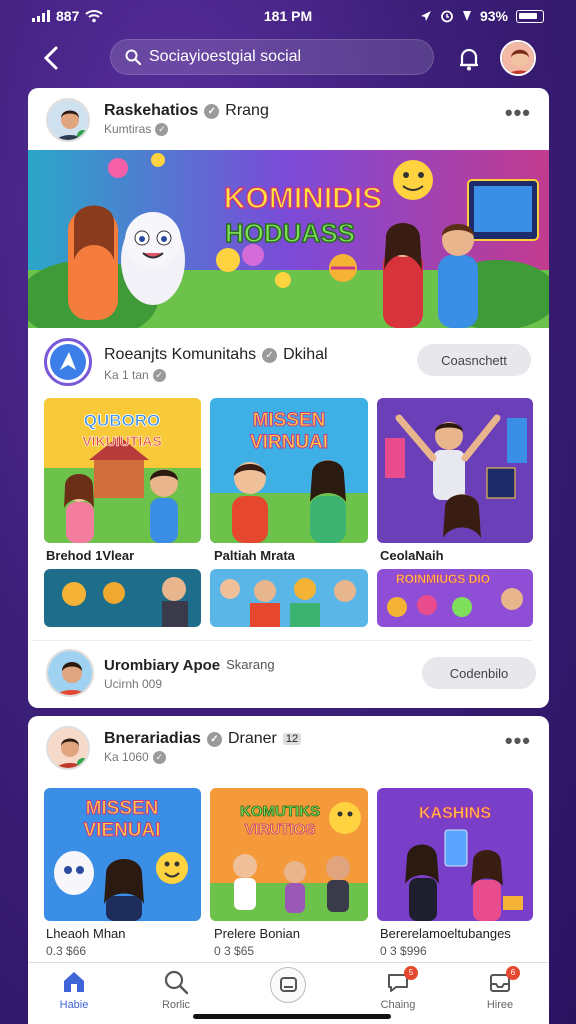  Describe the element at coordinates (122, 854) in the screenshot. I see `post2-item-1-image: MISSEN VIENUAI` at that location.